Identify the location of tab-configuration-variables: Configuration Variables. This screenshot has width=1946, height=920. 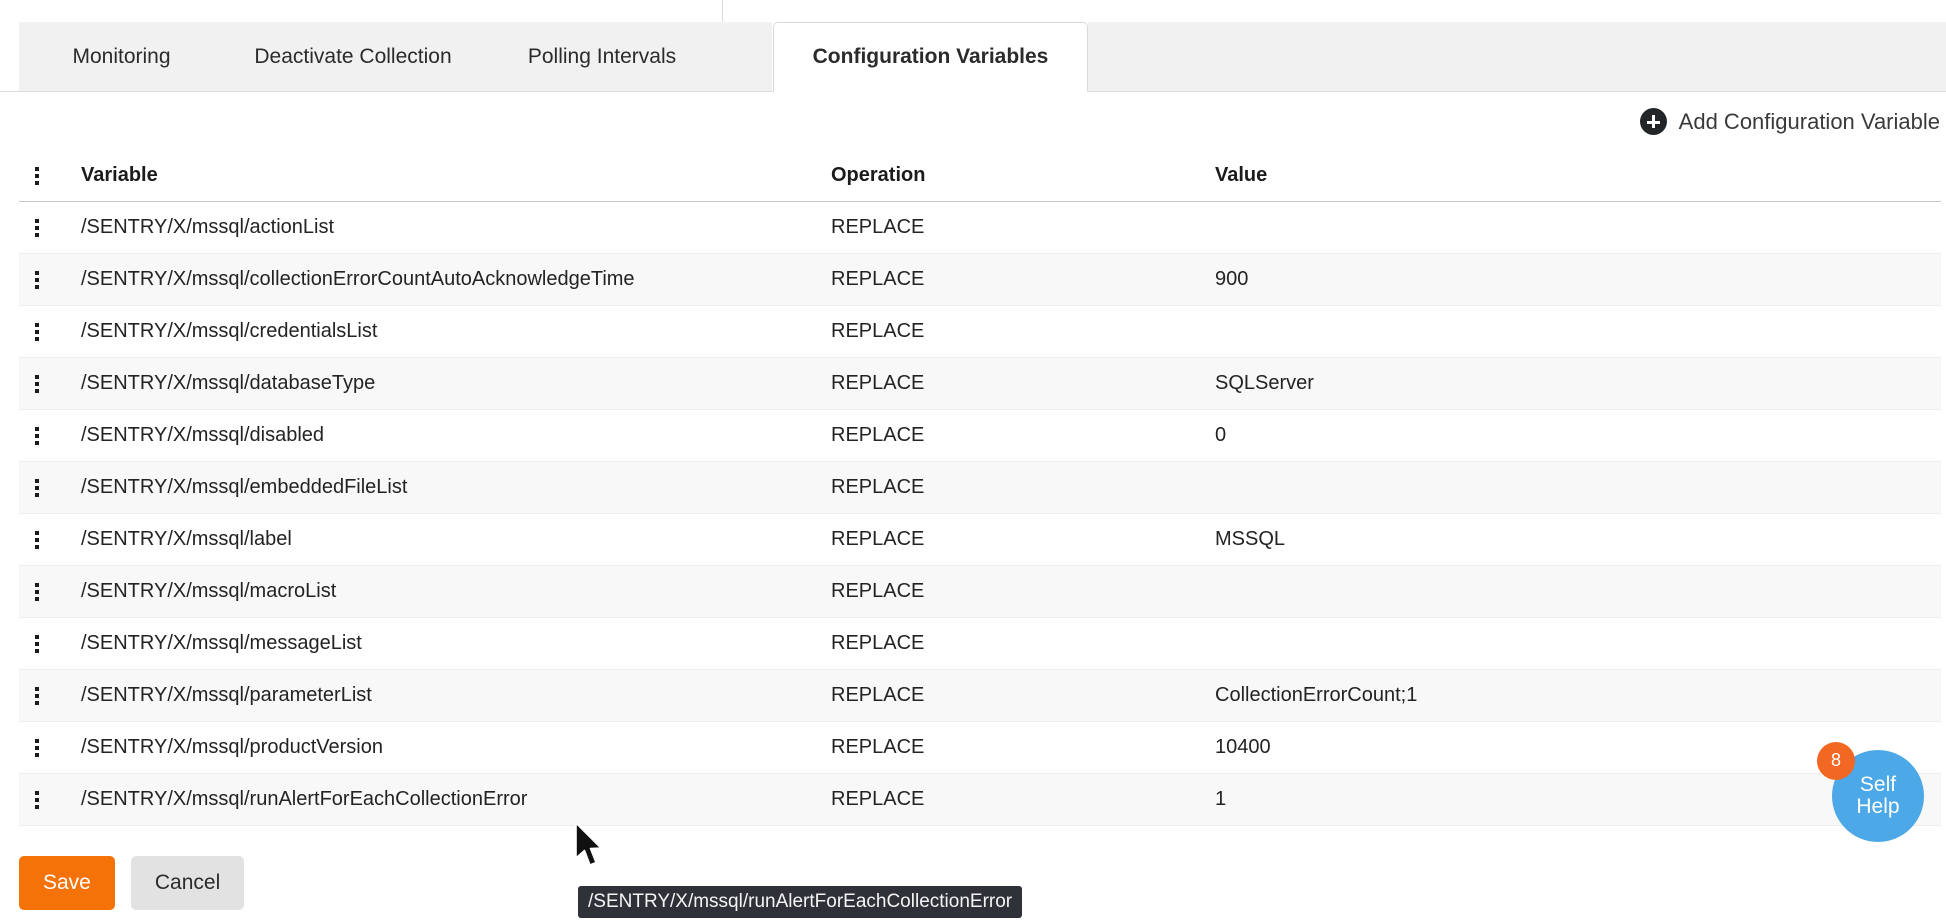
(930, 57).